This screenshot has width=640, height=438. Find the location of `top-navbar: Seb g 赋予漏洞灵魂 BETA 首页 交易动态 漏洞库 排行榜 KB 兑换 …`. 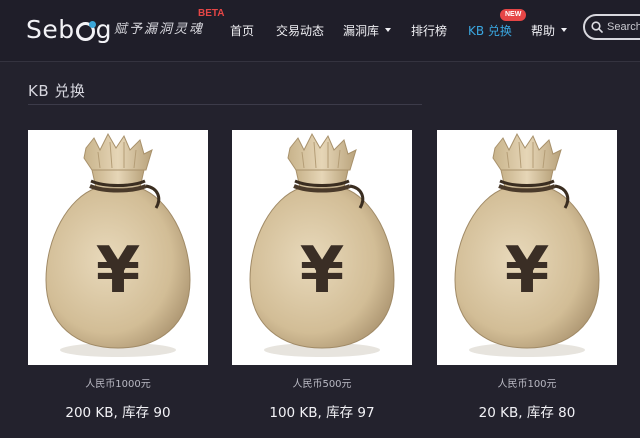

top-navbar: Seb g 赋予漏洞灵魂 BETA 首页 交易动态 漏洞库 排行榜 KB 兑换 … is located at coordinates (320, 31).